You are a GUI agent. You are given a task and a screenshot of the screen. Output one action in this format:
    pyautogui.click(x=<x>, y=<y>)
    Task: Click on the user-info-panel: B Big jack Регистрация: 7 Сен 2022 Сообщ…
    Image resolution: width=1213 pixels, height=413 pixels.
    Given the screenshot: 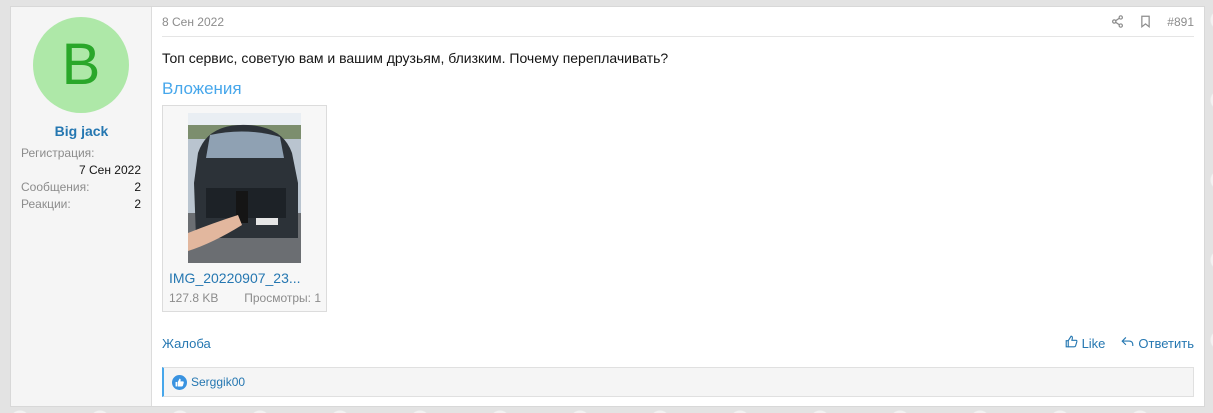 What is the action you would take?
    pyautogui.click(x=81, y=206)
    